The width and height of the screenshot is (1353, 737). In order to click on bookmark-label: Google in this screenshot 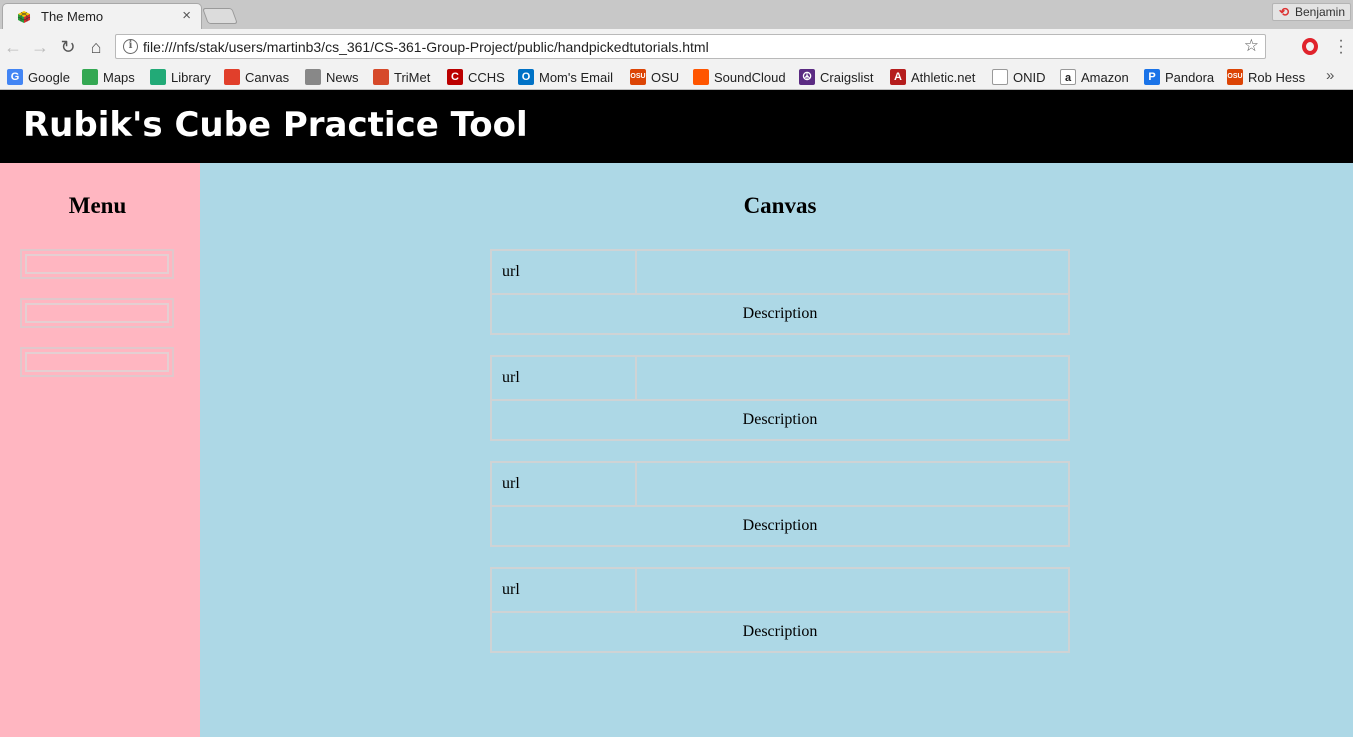, I will do `click(49, 77)`.